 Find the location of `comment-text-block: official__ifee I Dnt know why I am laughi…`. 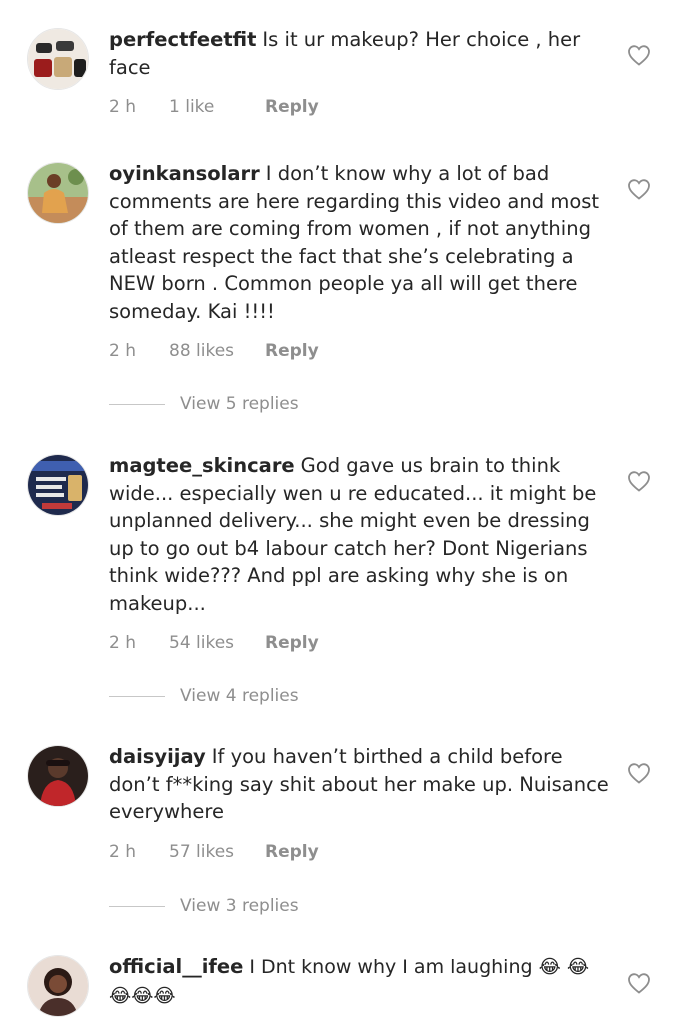

comment-text-block: official__ifee I Dnt know why I am laughi… is located at coordinates (359, 981).